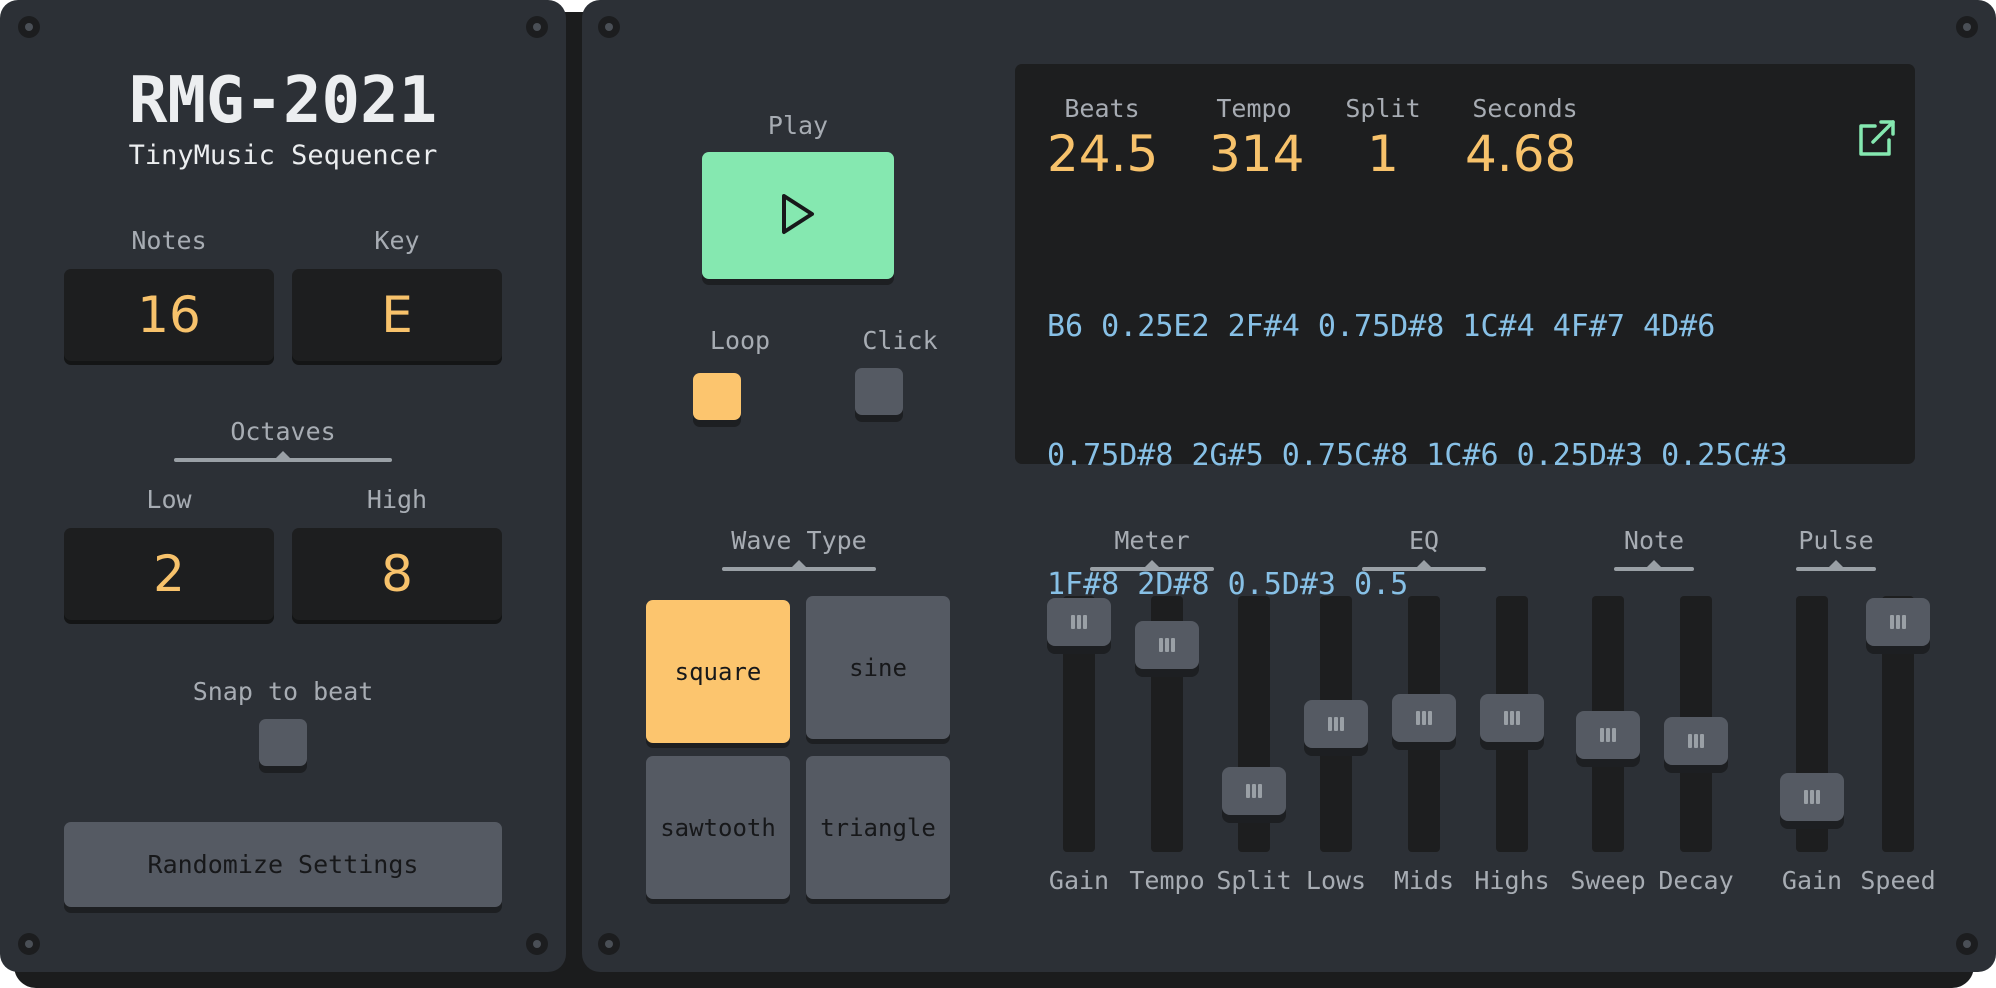  What do you see at coordinates (798, 125) in the screenshot?
I see `play-label: Play` at bounding box center [798, 125].